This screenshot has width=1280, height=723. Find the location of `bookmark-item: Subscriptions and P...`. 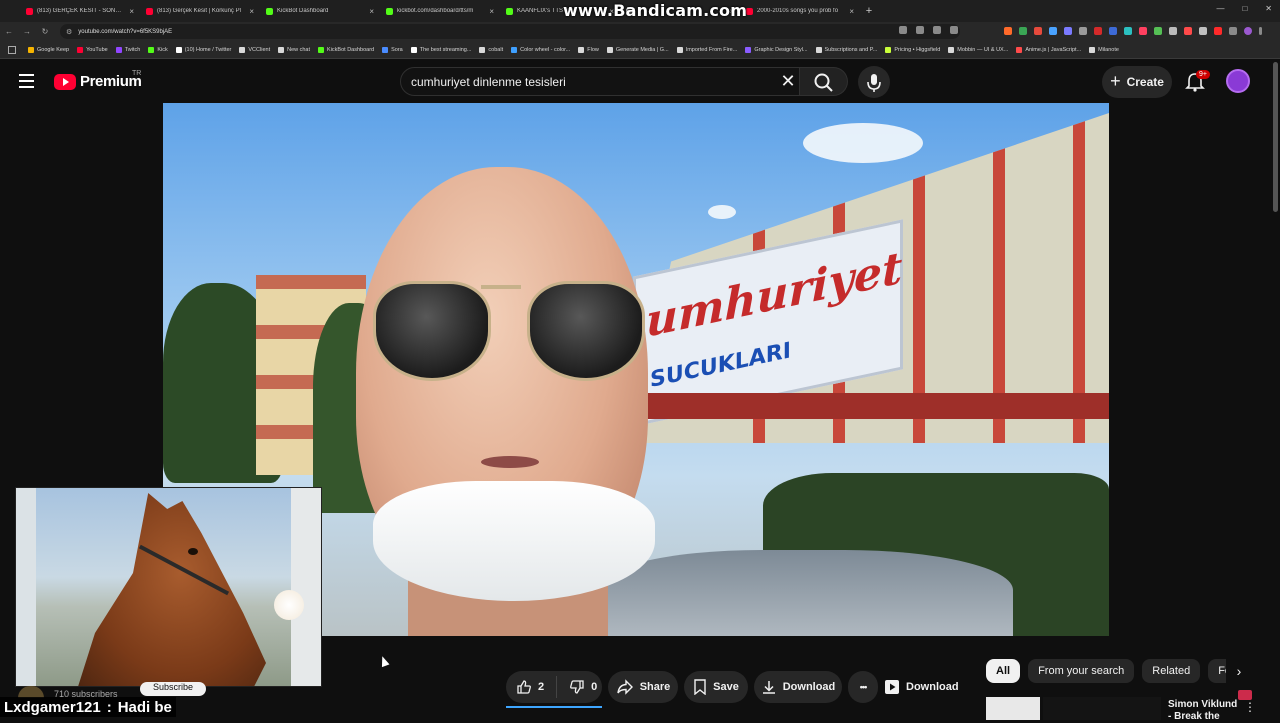

bookmark-item: Subscriptions and P... is located at coordinates (846, 49).